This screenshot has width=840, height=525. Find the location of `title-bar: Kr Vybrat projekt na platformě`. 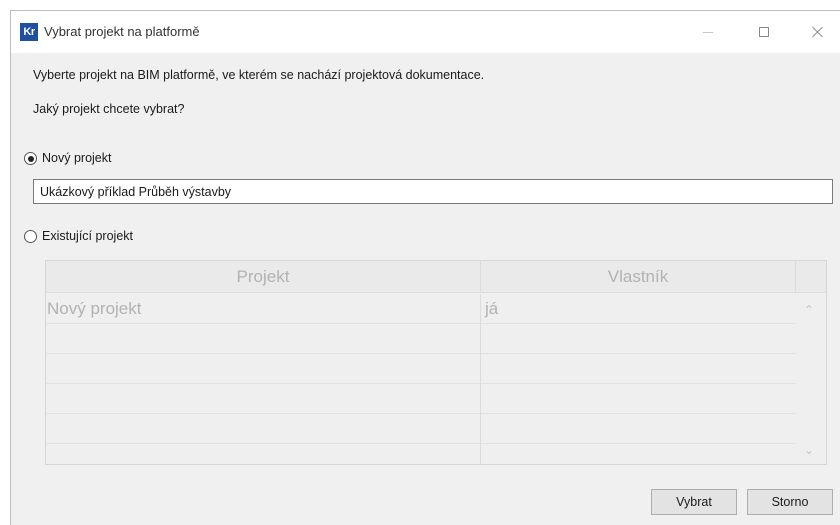

title-bar: Kr Vybrat projekt na platformě is located at coordinates (425, 32).